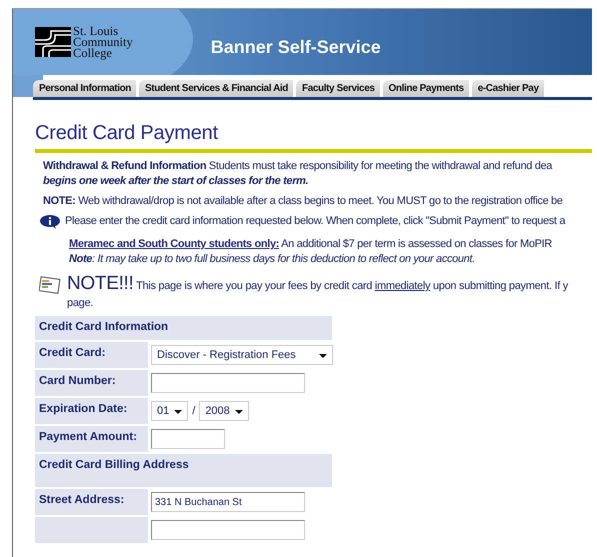 The image size is (597, 557). Describe the element at coordinates (91, 355) in the screenshot. I see `field-label: Credit Card:` at that location.